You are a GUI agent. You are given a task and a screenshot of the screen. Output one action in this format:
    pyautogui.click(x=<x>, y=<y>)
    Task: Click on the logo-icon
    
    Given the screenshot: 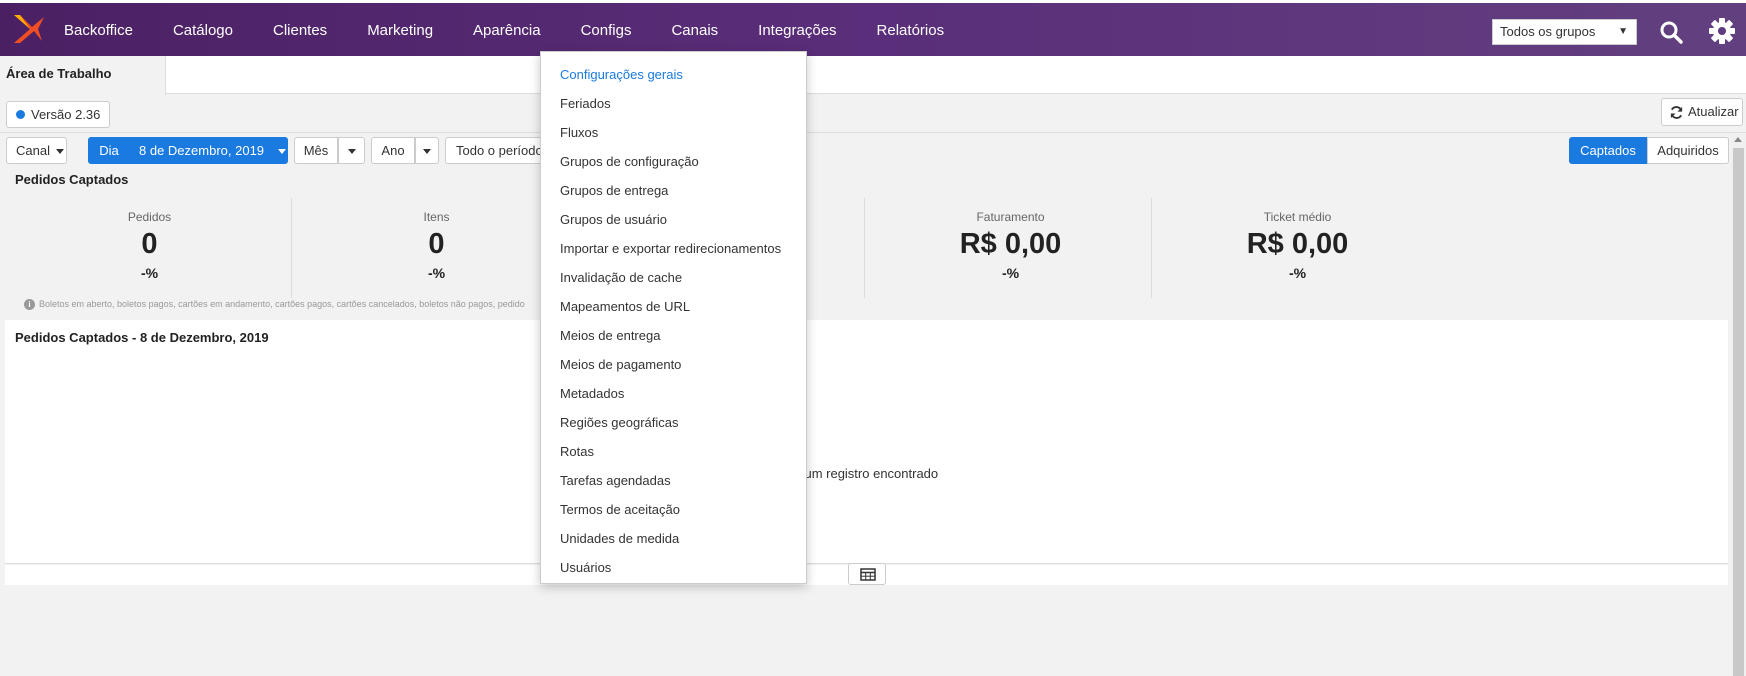 What is the action you would take?
    pyautogui.click(x=26, y=29)
    